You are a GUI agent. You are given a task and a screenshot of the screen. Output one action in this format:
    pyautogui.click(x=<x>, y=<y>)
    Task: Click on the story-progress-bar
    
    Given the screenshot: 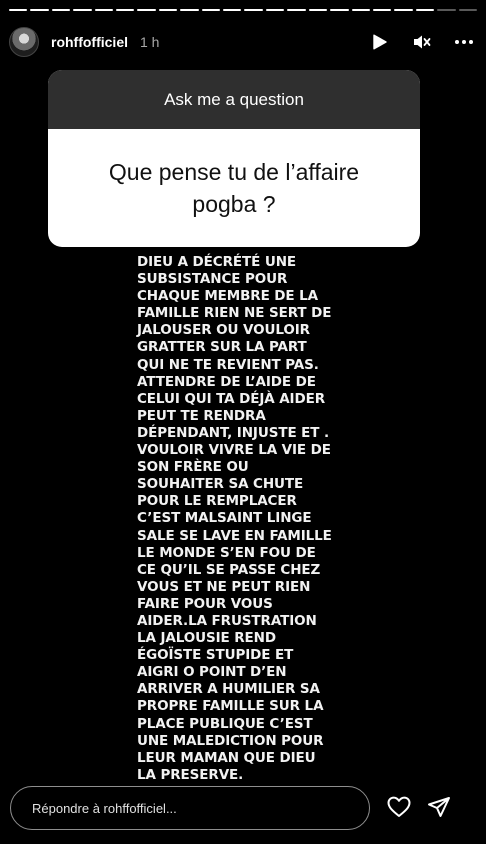 What is the action you would take?
    pyautogui.click(x=243, y=11)
    